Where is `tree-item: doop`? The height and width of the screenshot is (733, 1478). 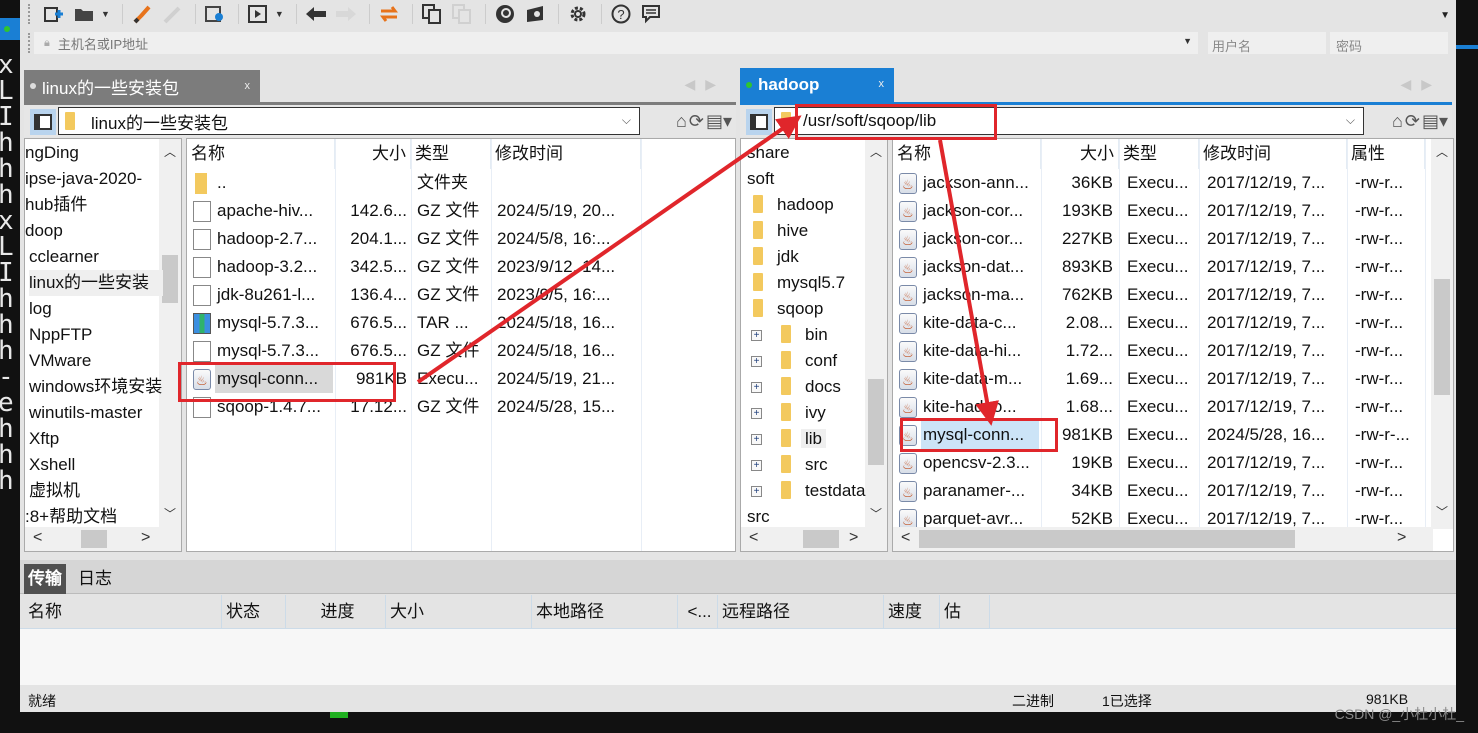
tree-item: doop is located at coordinates (92, 231).